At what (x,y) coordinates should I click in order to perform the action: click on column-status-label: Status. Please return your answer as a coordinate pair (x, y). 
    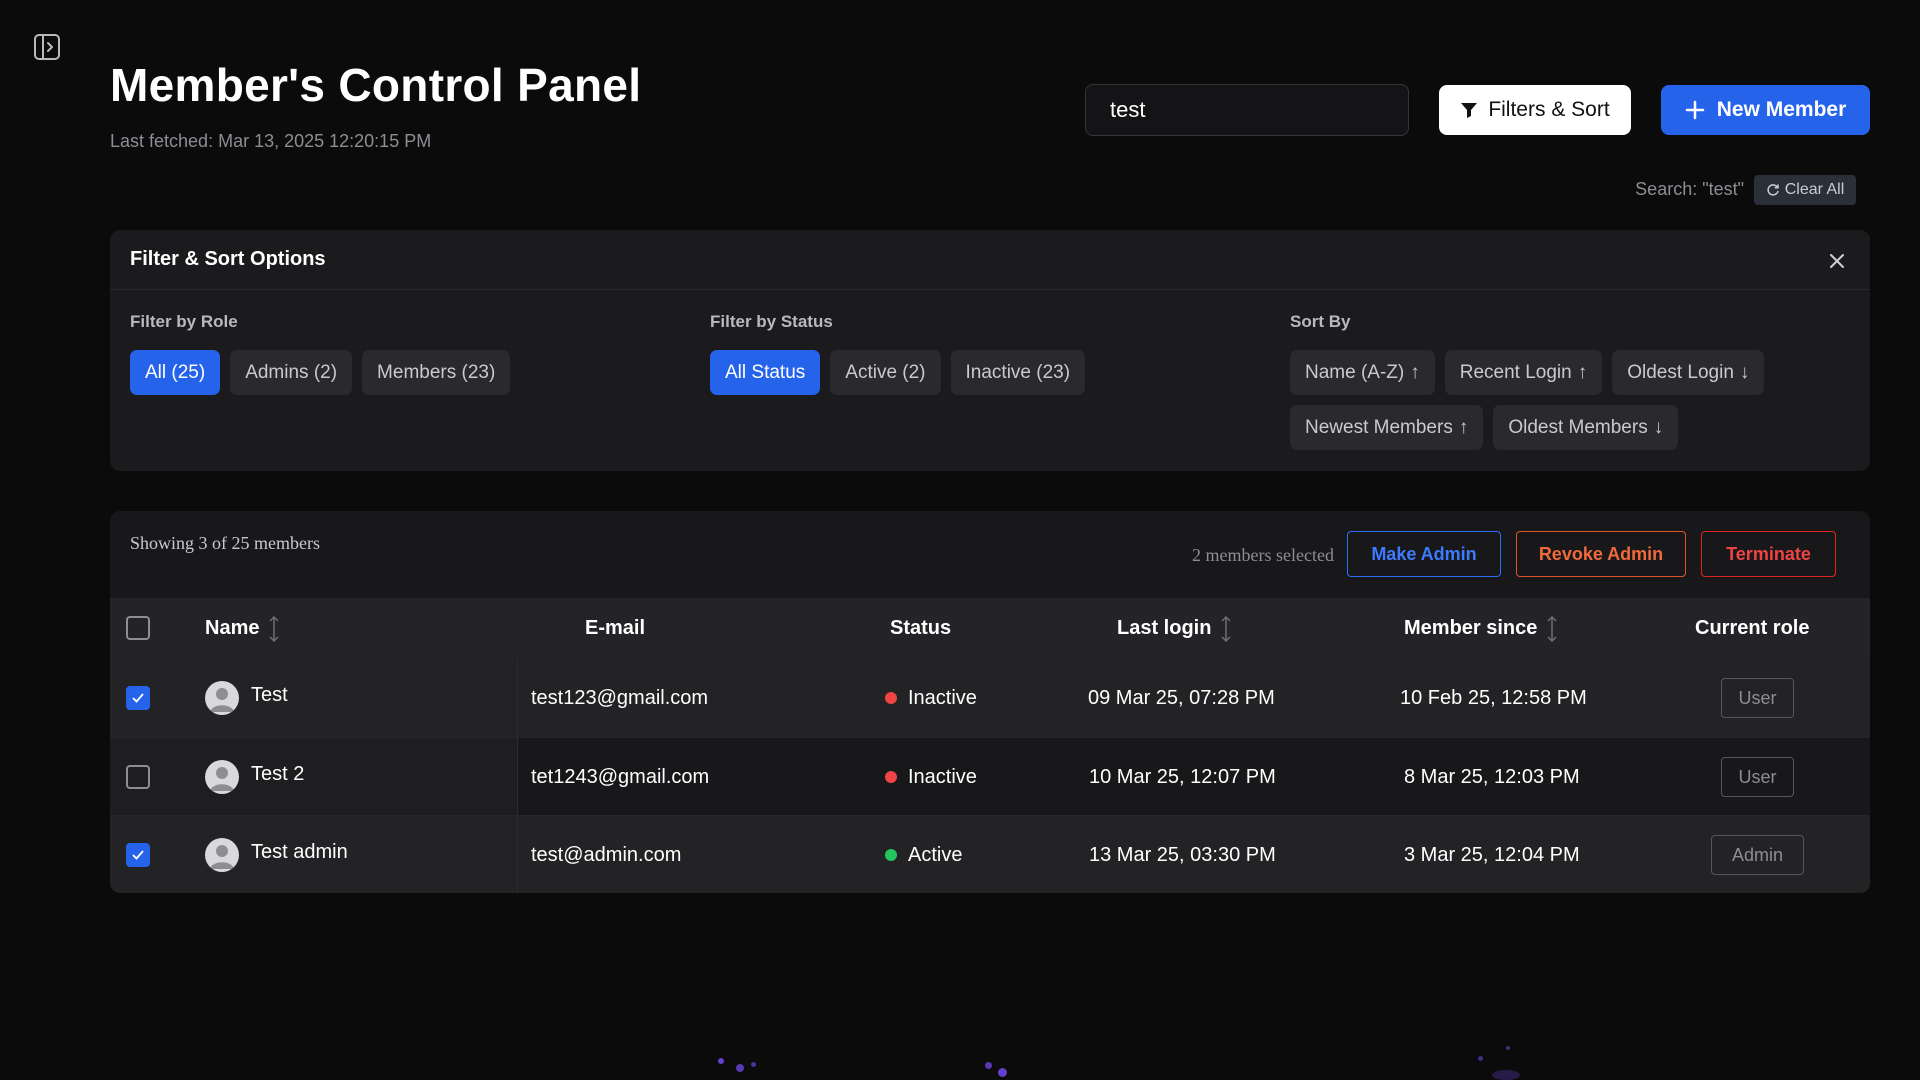
    Looking at the image, I should click on (921, 628).